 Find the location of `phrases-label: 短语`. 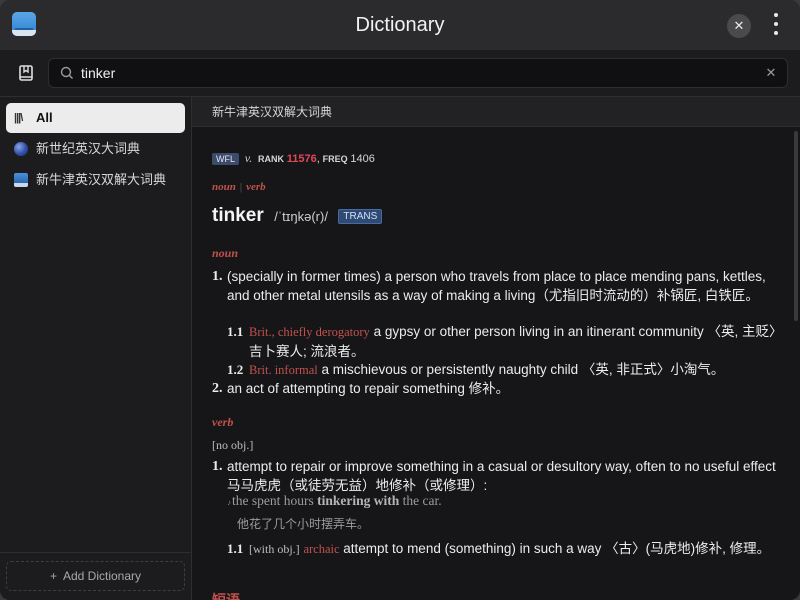

phrases-label: 短语 is located at coordinates (226, 596).